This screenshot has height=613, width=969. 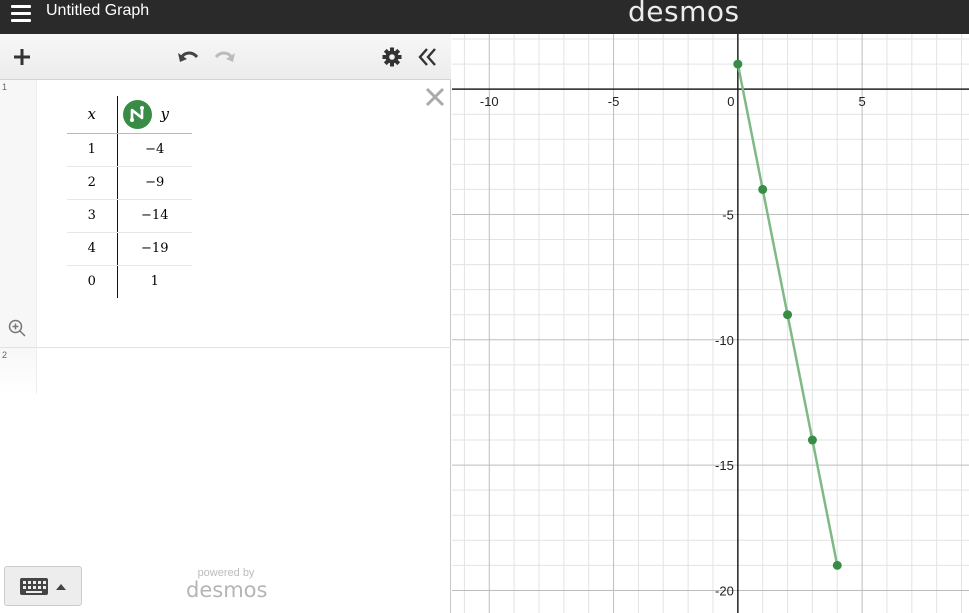 I want to click on expression-tab: 2, so click(x=18, y=371).